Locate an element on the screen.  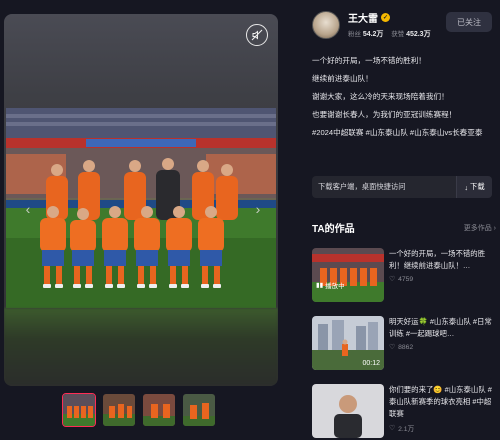
download-button: ↓ 下载 is located at coordinates (474, 187).